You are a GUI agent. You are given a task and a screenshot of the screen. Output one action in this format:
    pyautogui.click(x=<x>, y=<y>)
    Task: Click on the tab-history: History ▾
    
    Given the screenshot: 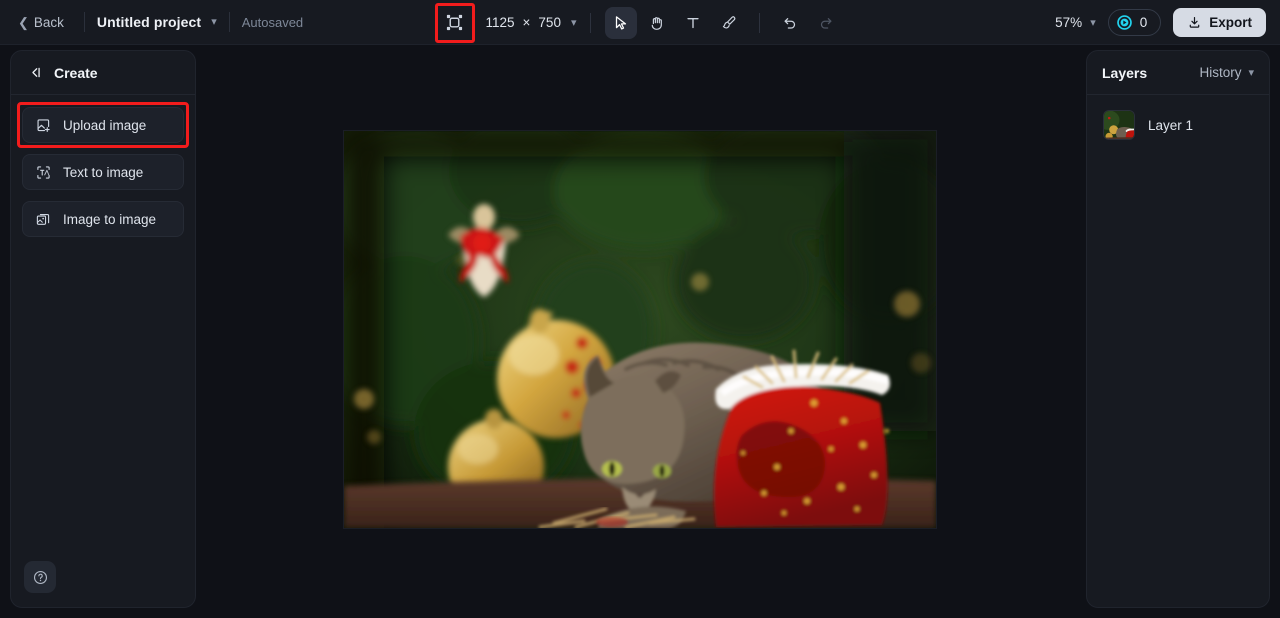 What is the action you would take?
    pyautogui.click(x=1226, y=72)
    